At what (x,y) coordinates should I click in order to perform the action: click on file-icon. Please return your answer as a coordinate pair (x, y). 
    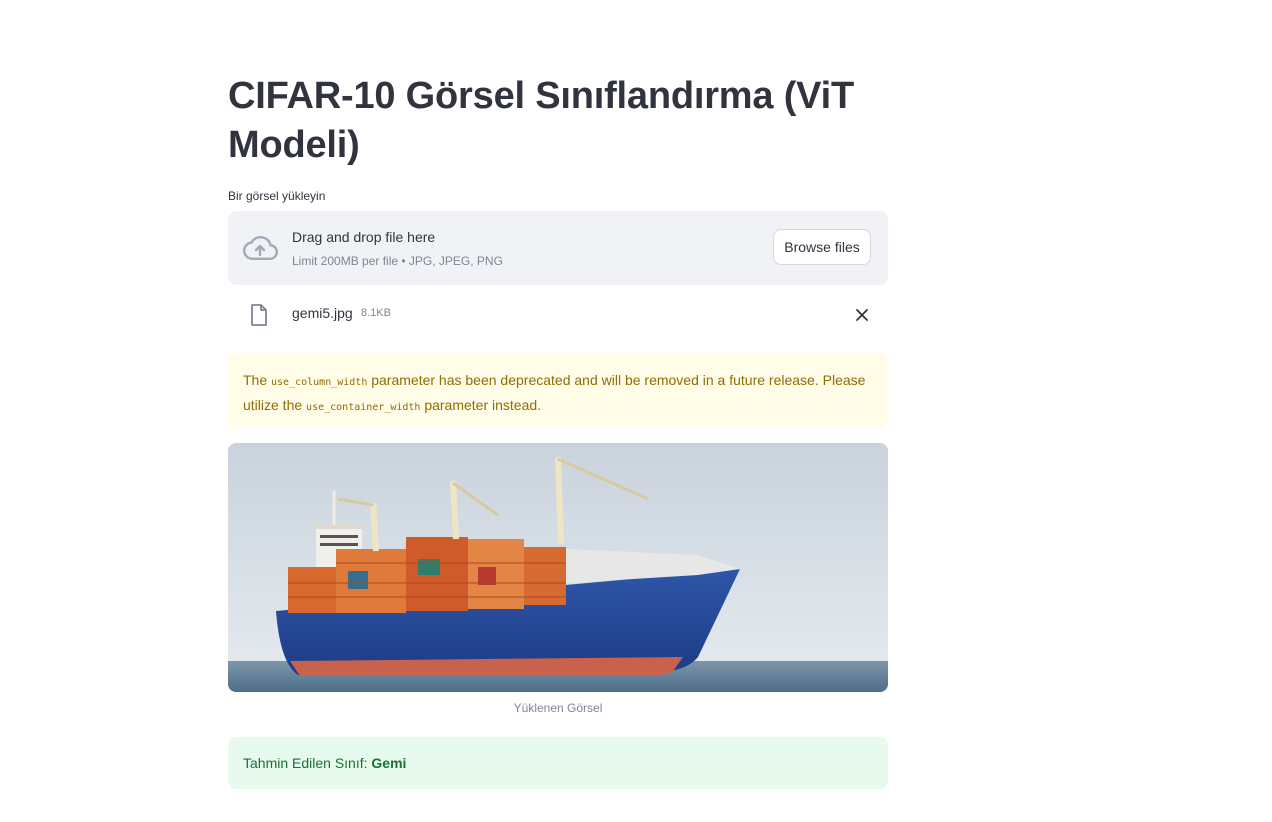
    Looking at the image, I should click on (259, 315).